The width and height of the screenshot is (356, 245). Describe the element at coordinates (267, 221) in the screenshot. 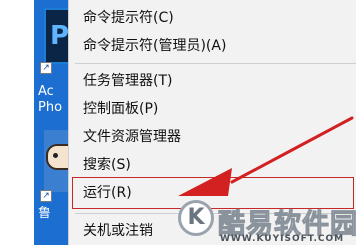

I see `watermark: K 酷易软件园 WWW.KUYISOFT.COM` at that location.